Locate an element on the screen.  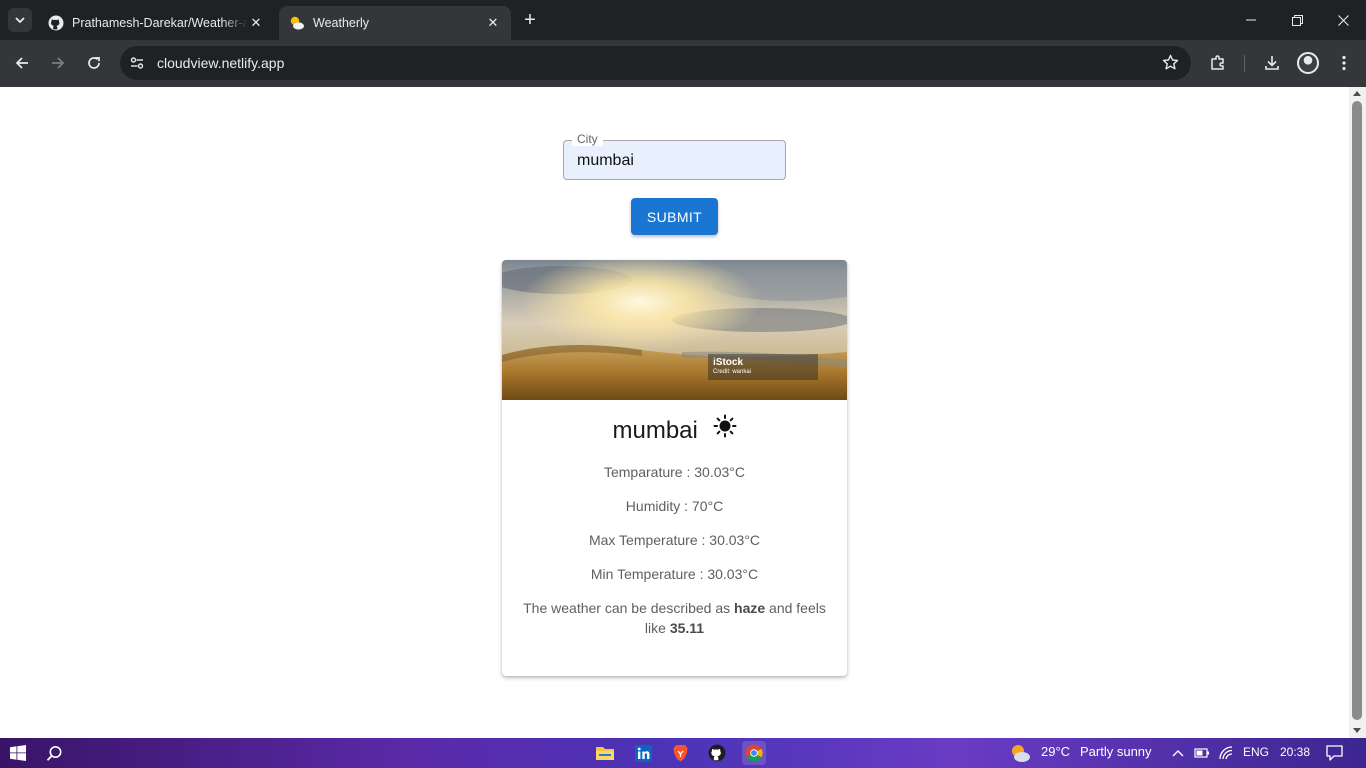
windows-start-icon is located at coordinates (18, 753).